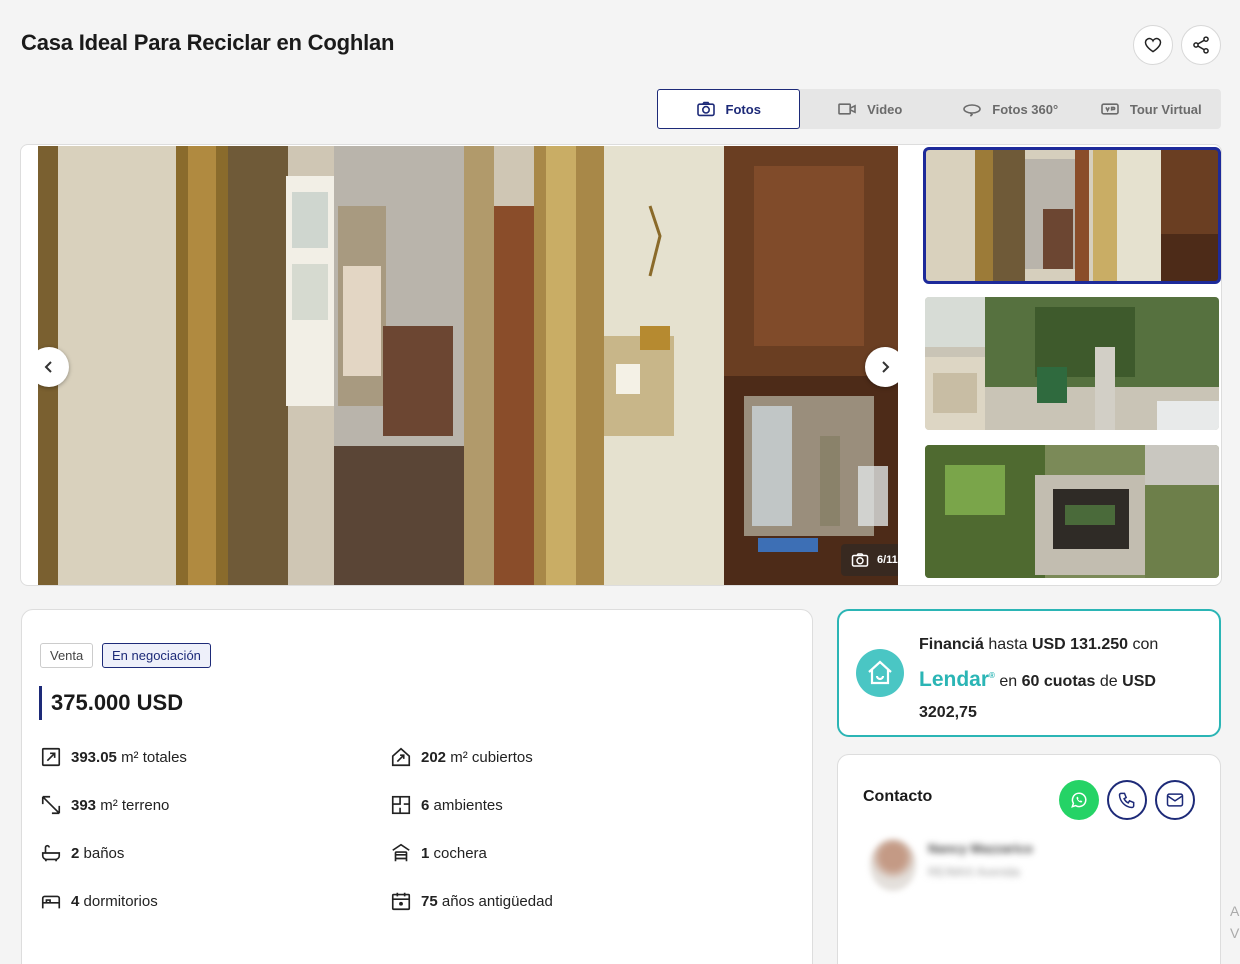 The image size is (1240, 964). What do you see at coordinates (1235, 933) in the screenshot?
I see `edge-text-line: V` at bounding box center [1235, 933].